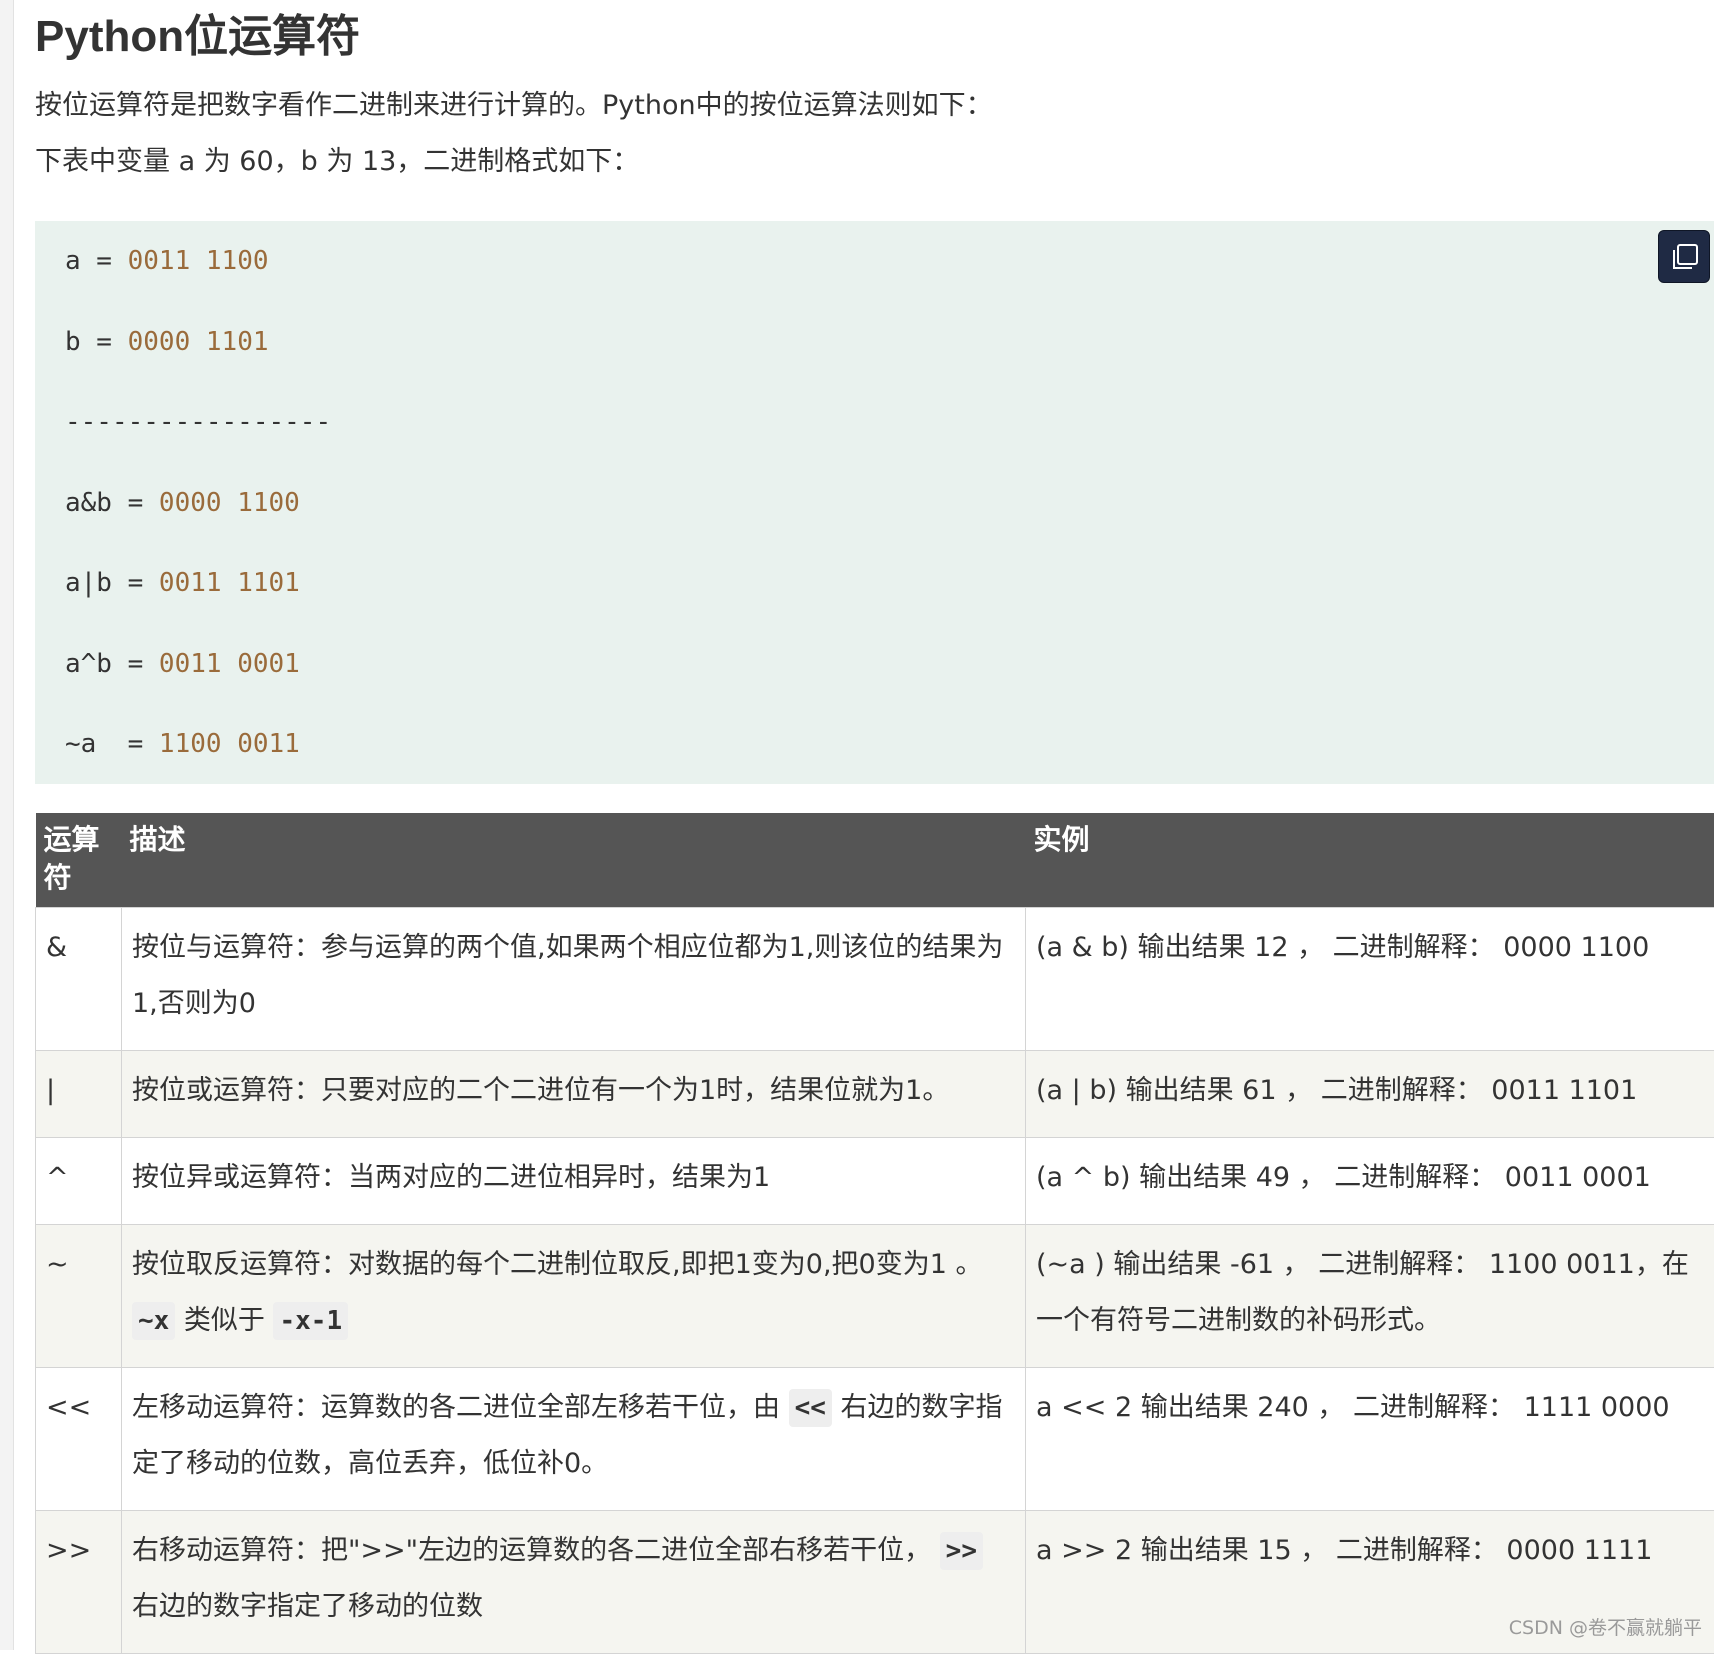 This screenshot has height=1654, width=1714. I want to click on code-line: -----------------, so click(889, 442).